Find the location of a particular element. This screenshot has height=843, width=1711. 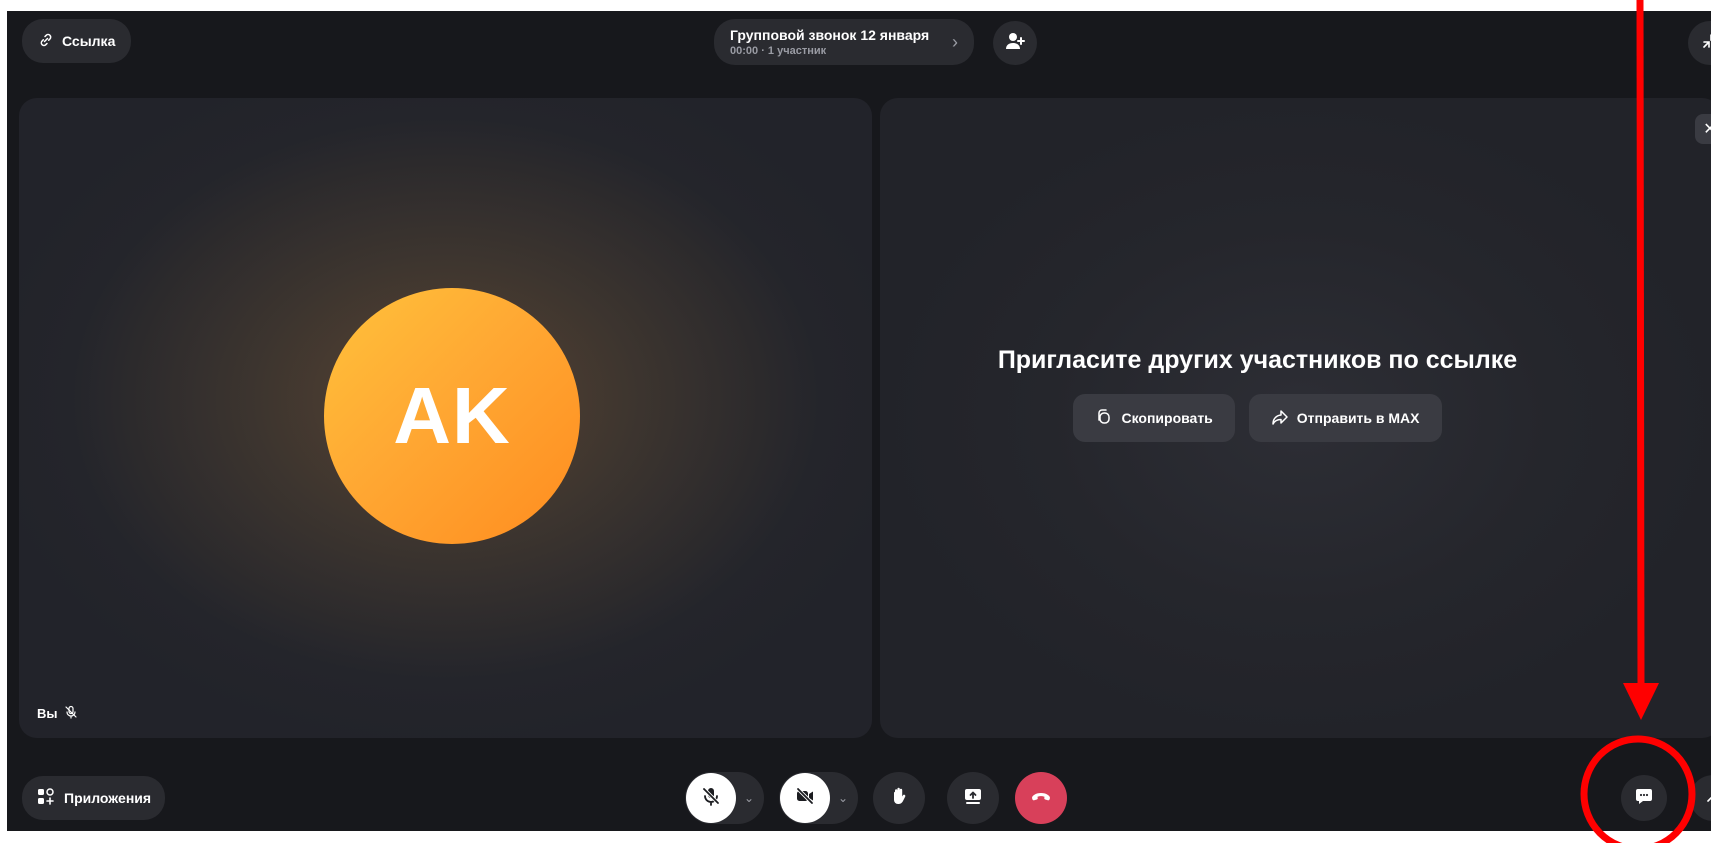

send-to-max-button: Отправить в MAX is located at coordinates (1345, 418).